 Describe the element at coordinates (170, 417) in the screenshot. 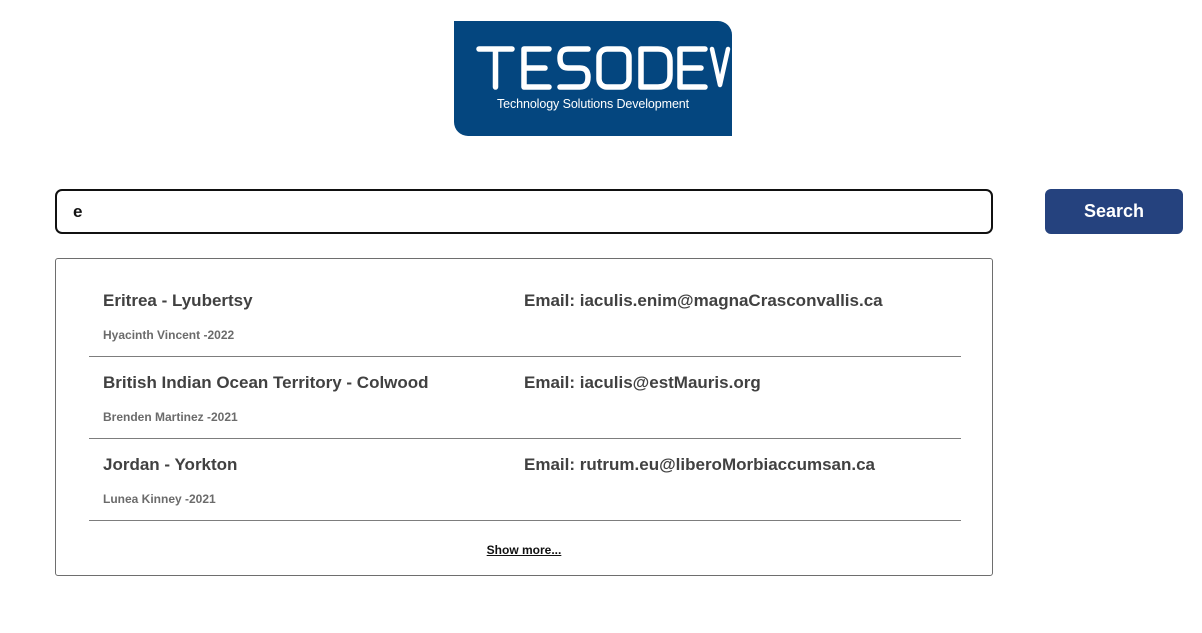

I see `result-subtitle: Brenden Martinez -2021` at that location.